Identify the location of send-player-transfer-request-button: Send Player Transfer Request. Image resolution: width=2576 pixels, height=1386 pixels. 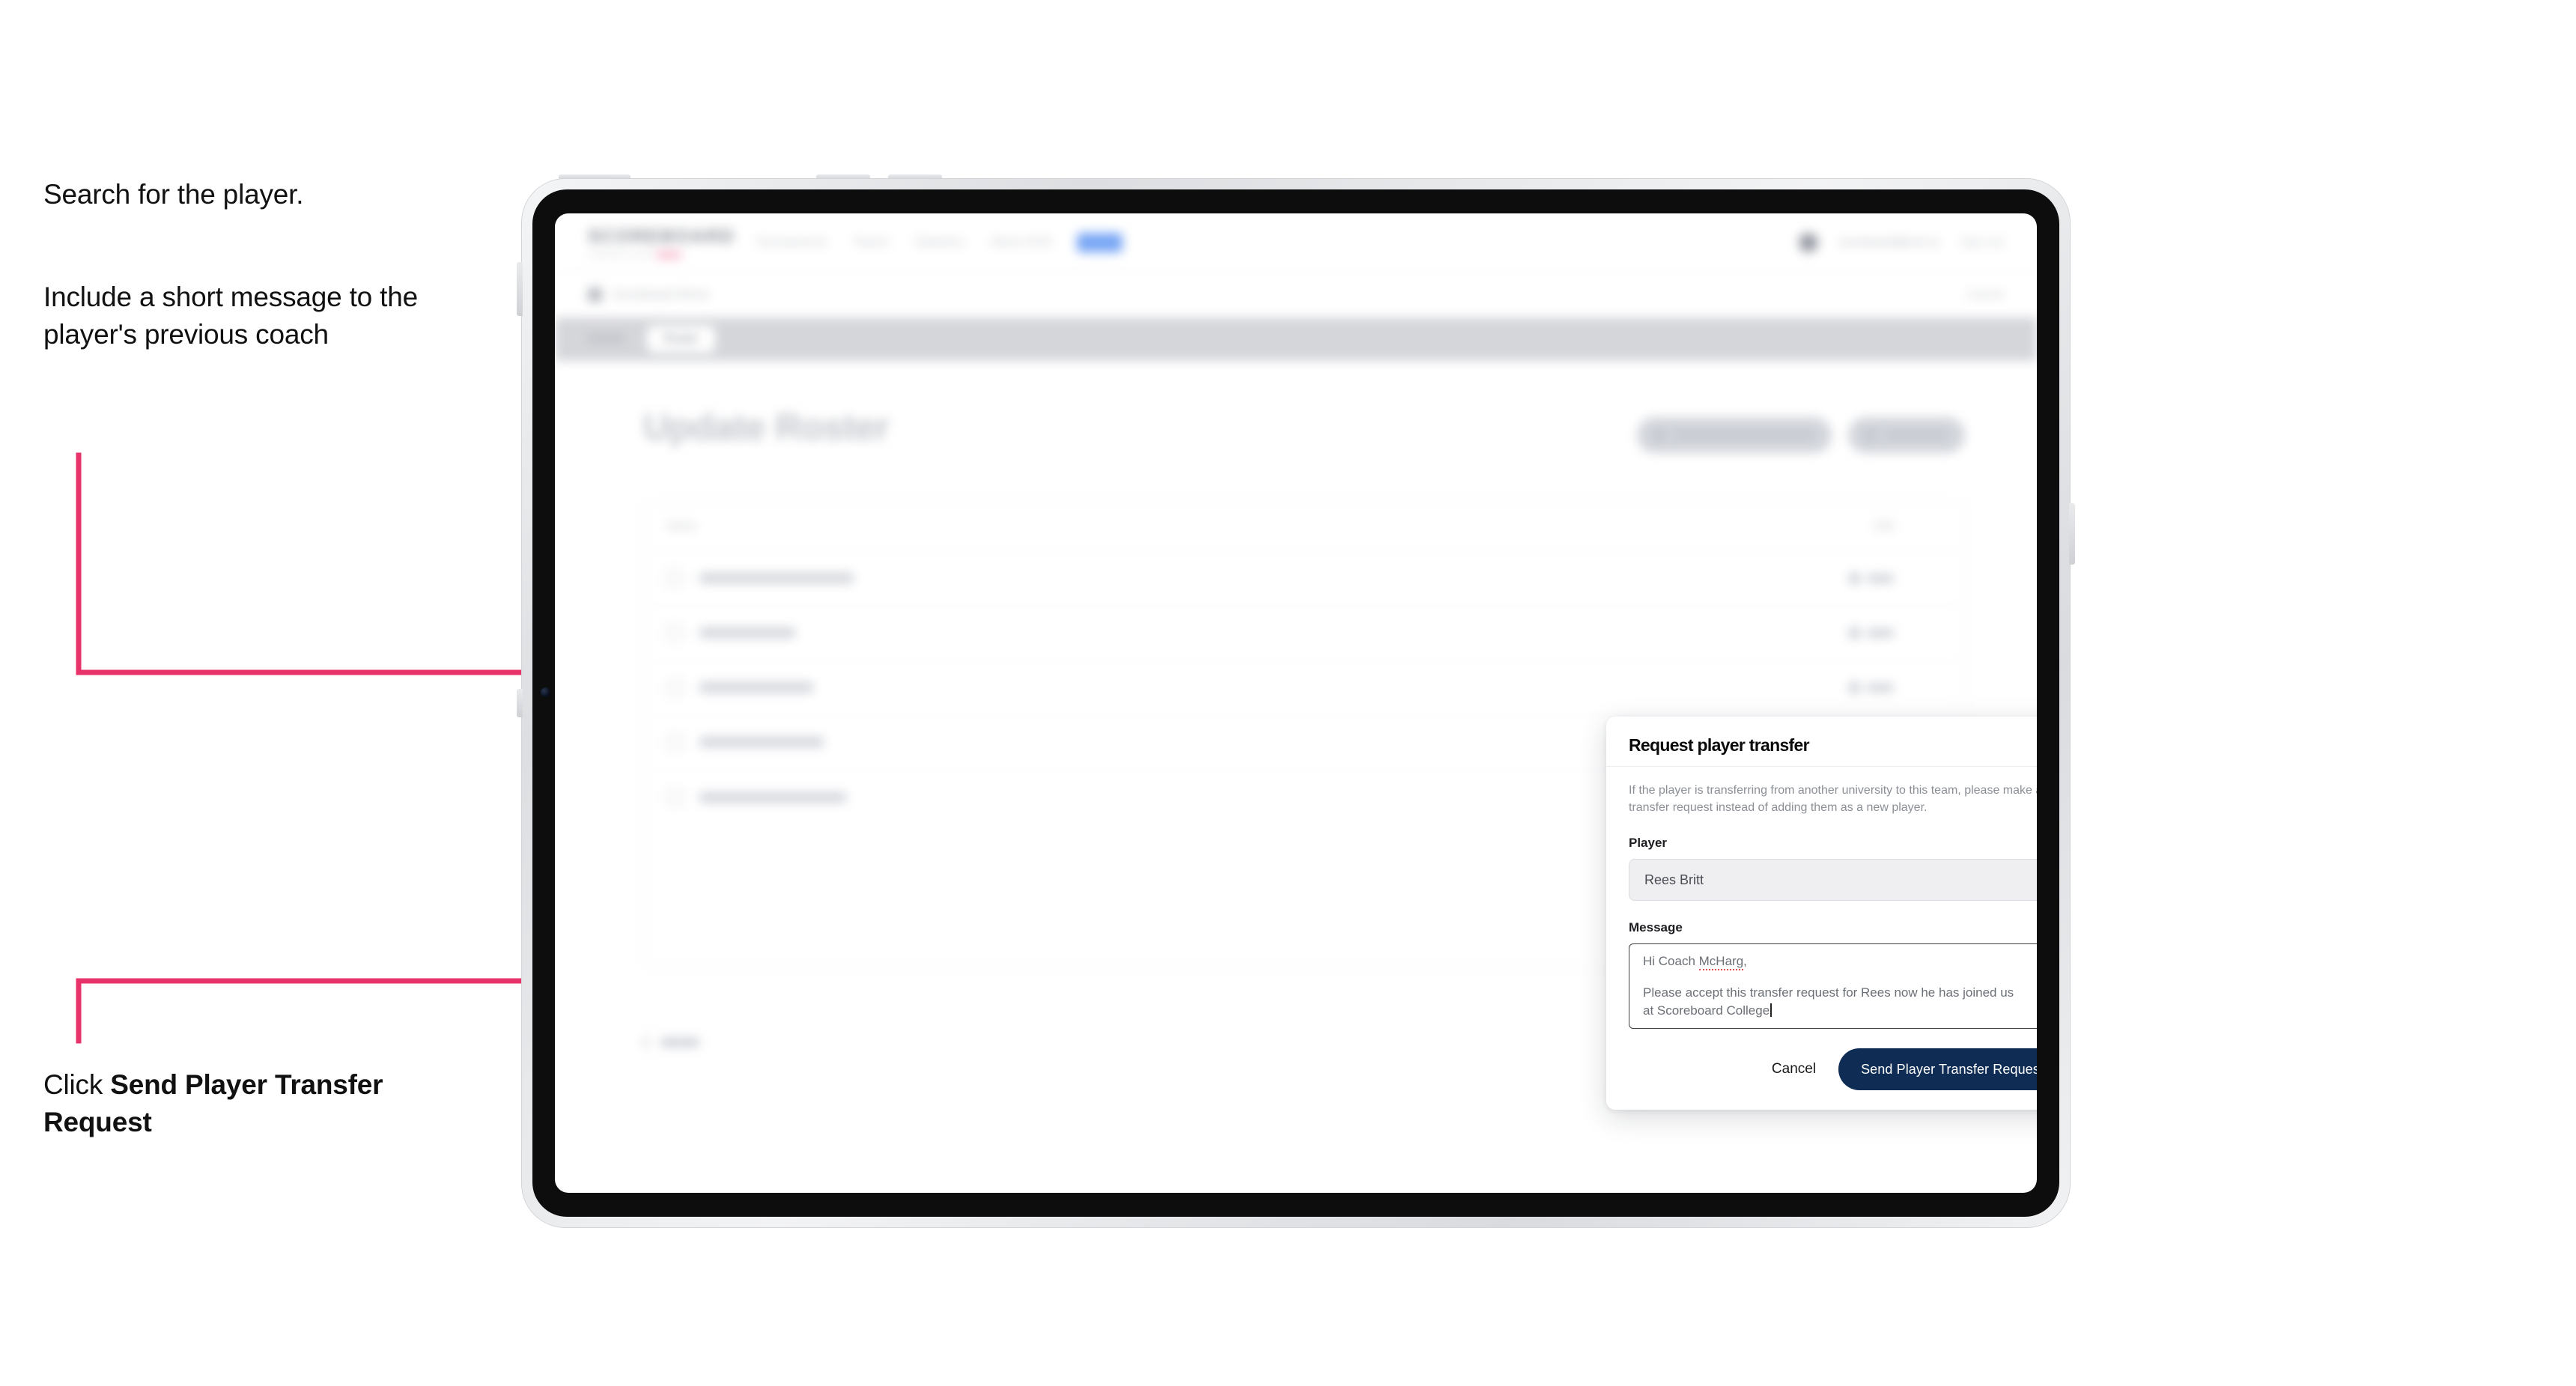
(1937, 1069).